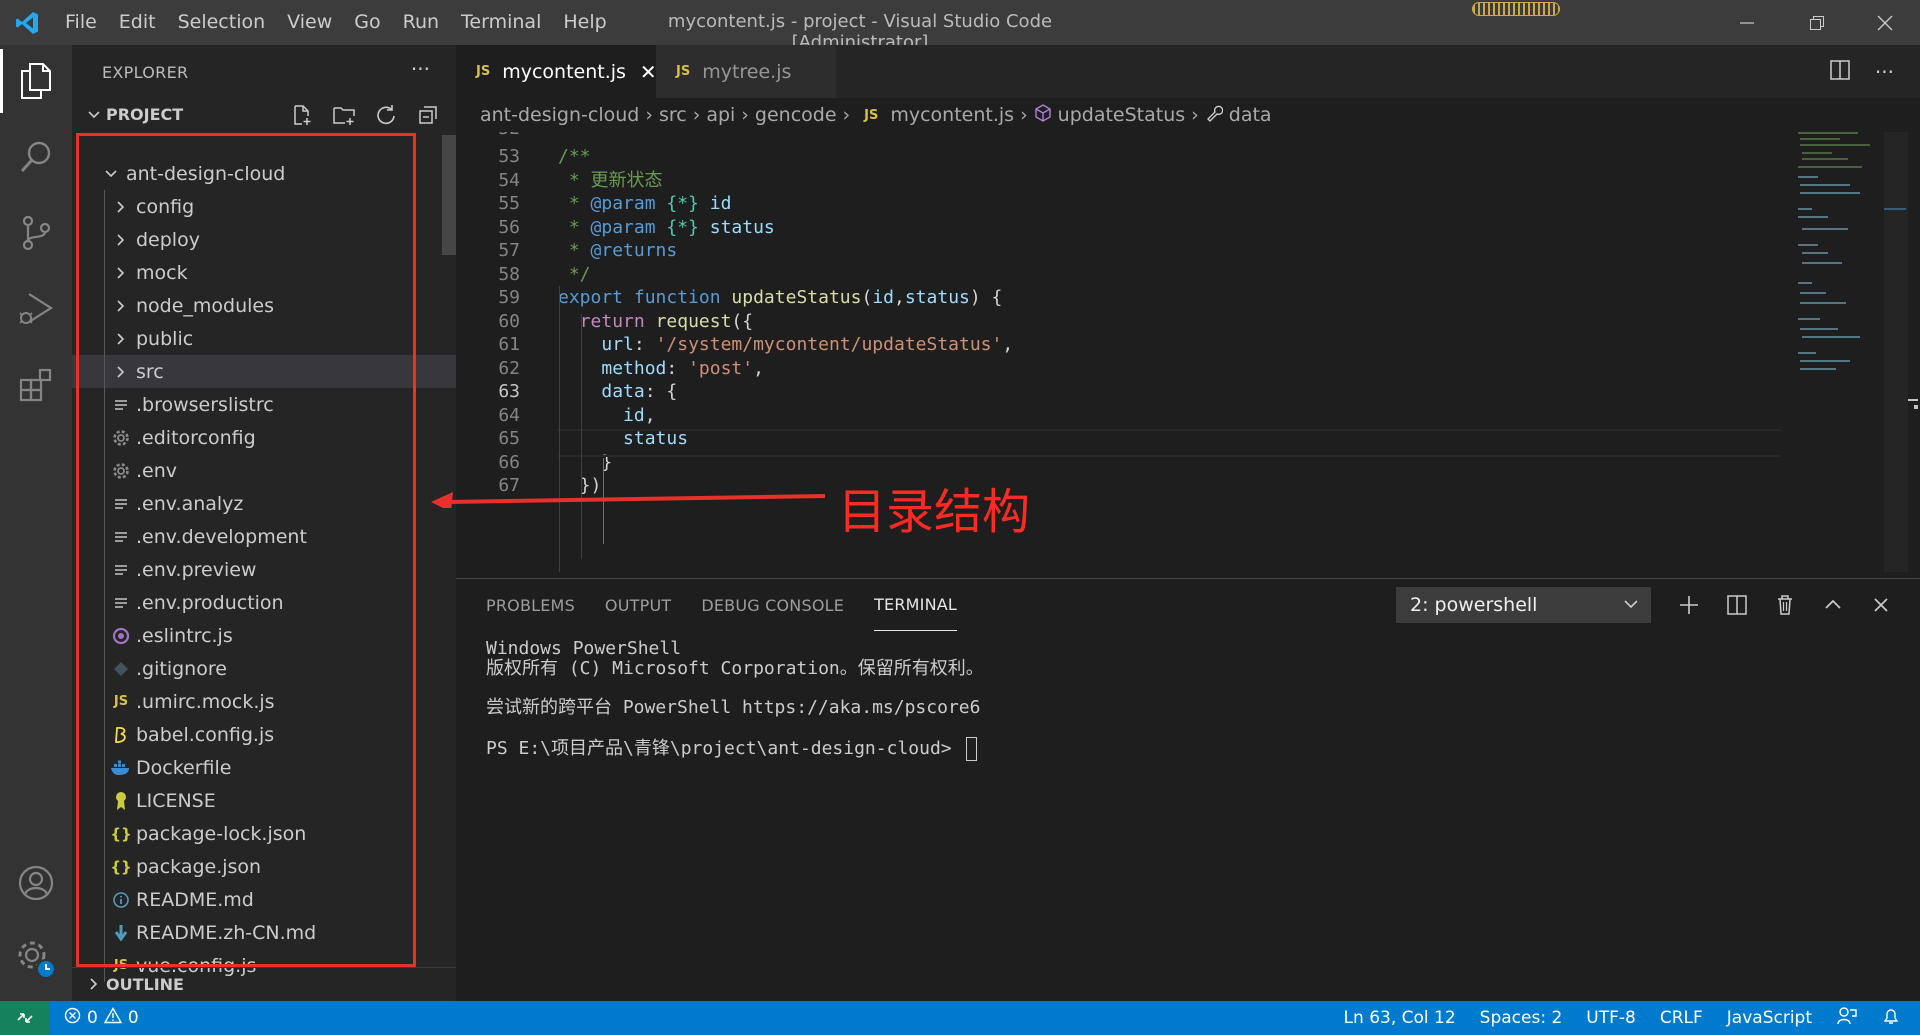  Describe the element at coordinates (1769, 1018) in the screenshot. I see `language-mode: JavaScript` at that location.